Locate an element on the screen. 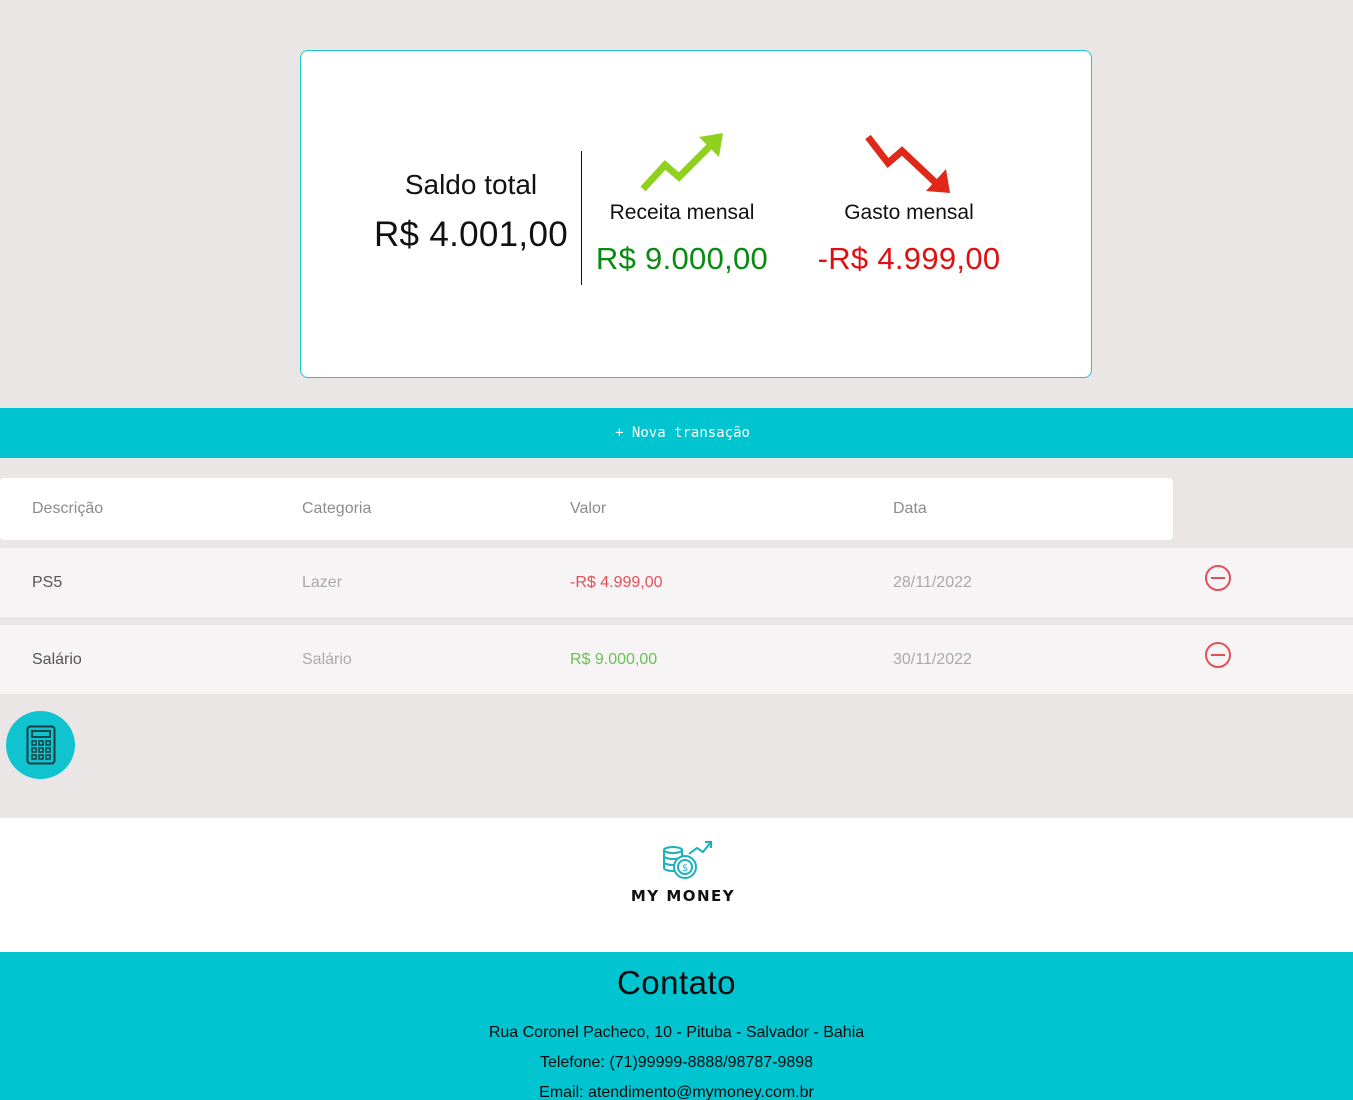 This screenshot has width=1353, height=1100. row-categoria: Lazer is located at coordinates (322, 582).